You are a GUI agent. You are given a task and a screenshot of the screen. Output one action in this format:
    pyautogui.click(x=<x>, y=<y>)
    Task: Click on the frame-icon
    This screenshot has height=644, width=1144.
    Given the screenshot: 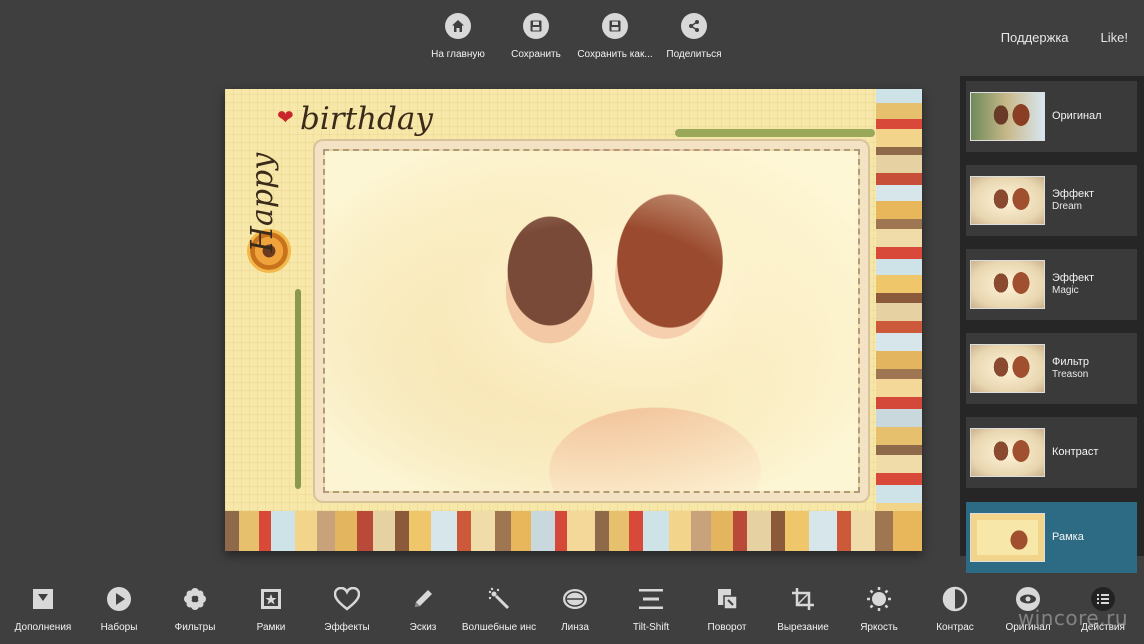 What is the action you would take?
    pyautogui.click(x=271, y=599)
    